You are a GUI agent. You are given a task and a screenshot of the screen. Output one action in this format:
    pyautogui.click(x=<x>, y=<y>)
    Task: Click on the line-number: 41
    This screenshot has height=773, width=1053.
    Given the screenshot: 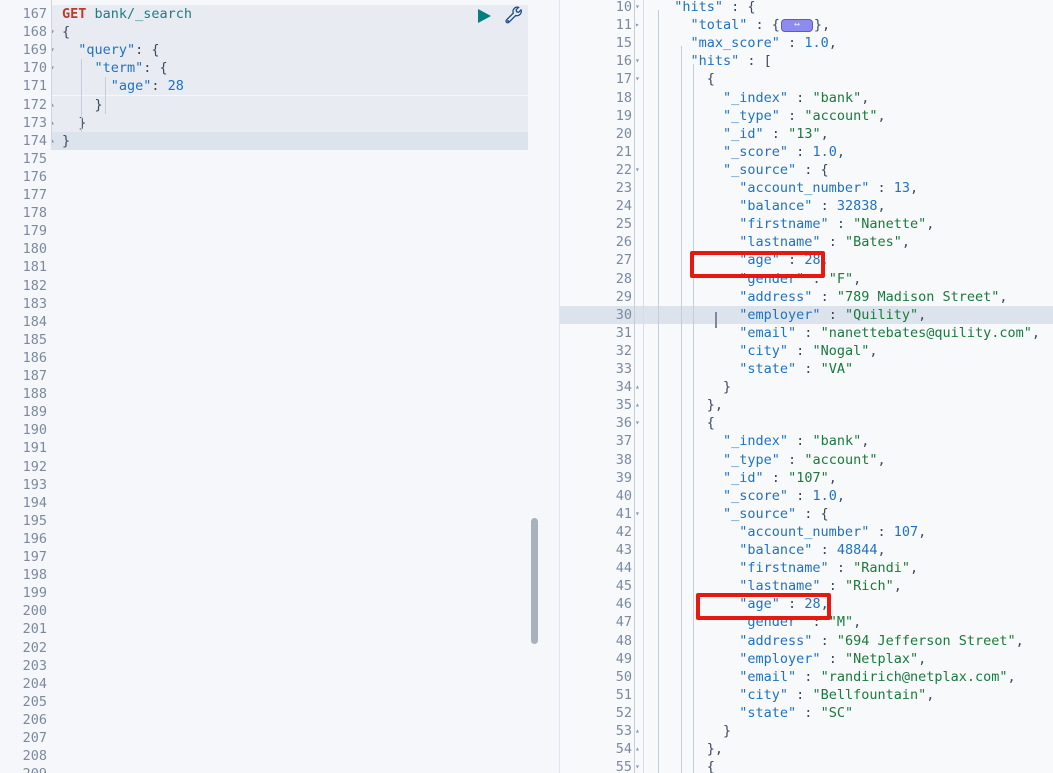 What is the action you would take?
    pyautogui.click(x=623, y=513)
    